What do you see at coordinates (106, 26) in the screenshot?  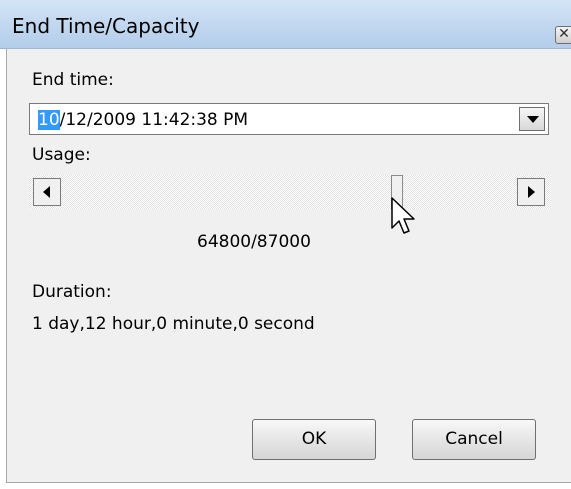 I see `window-title: End Time/Capacity` at bounding box center [106, 26].